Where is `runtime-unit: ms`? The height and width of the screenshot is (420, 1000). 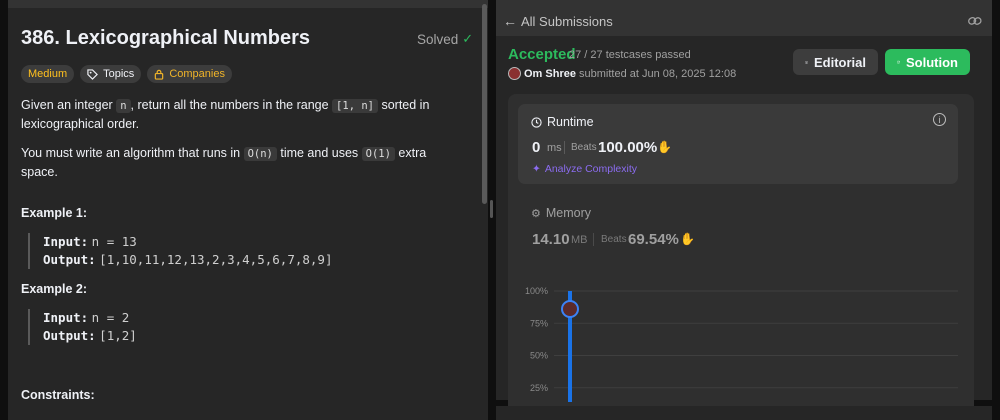 runtime-unit: ms is located at coordinates (554, 148).